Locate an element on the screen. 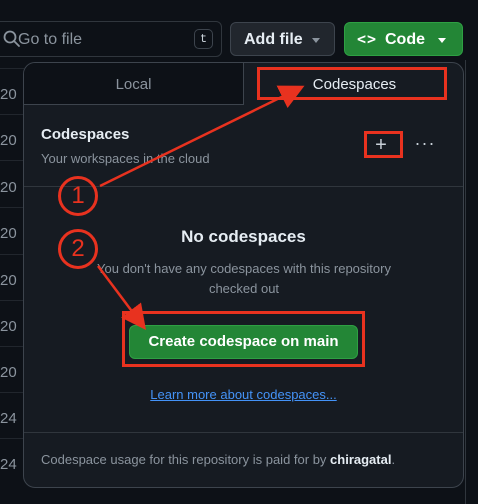 Image resolution: width=478 pixels, height=504 pixels. step-1-marker: 1 is located at coordinates (78, 196).